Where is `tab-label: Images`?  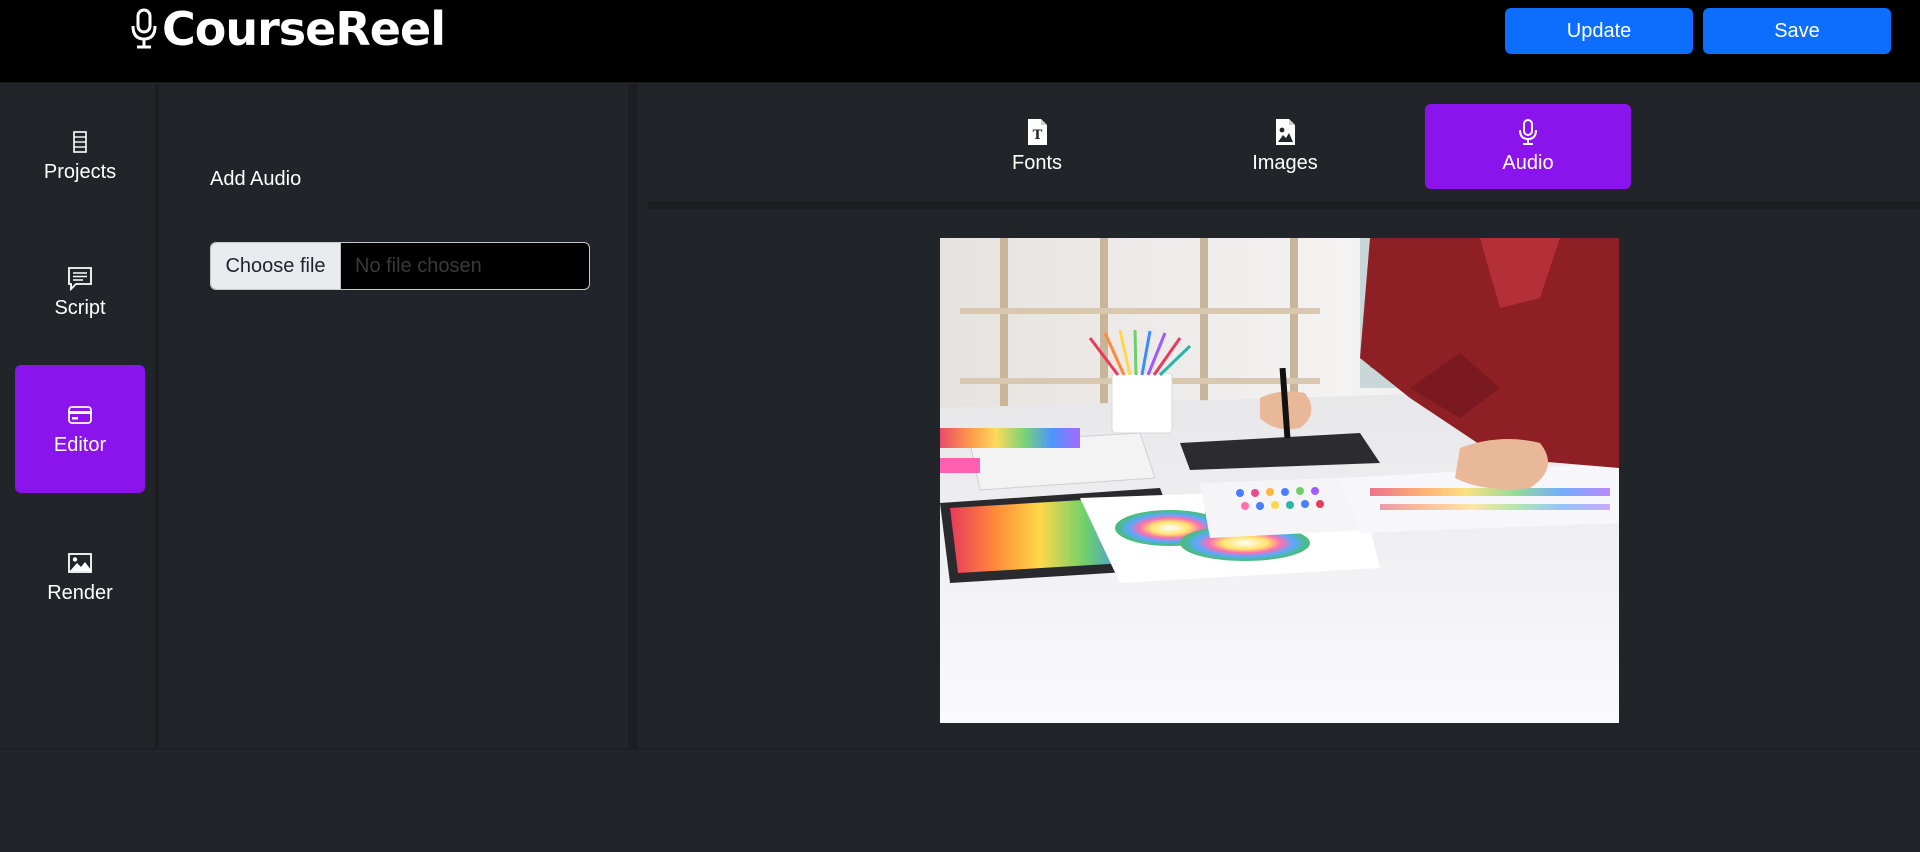
tab-label: Images is located at coordinates (1285, 163).